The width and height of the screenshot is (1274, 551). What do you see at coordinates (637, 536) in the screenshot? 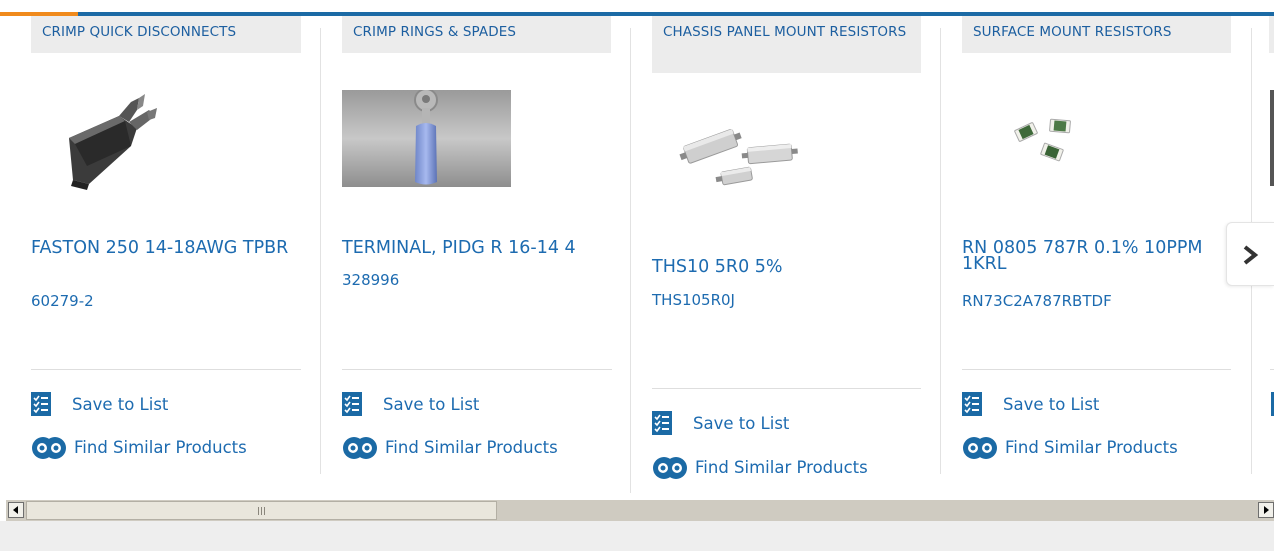
I see `page-footer-area` at bounding box center [637, 536].